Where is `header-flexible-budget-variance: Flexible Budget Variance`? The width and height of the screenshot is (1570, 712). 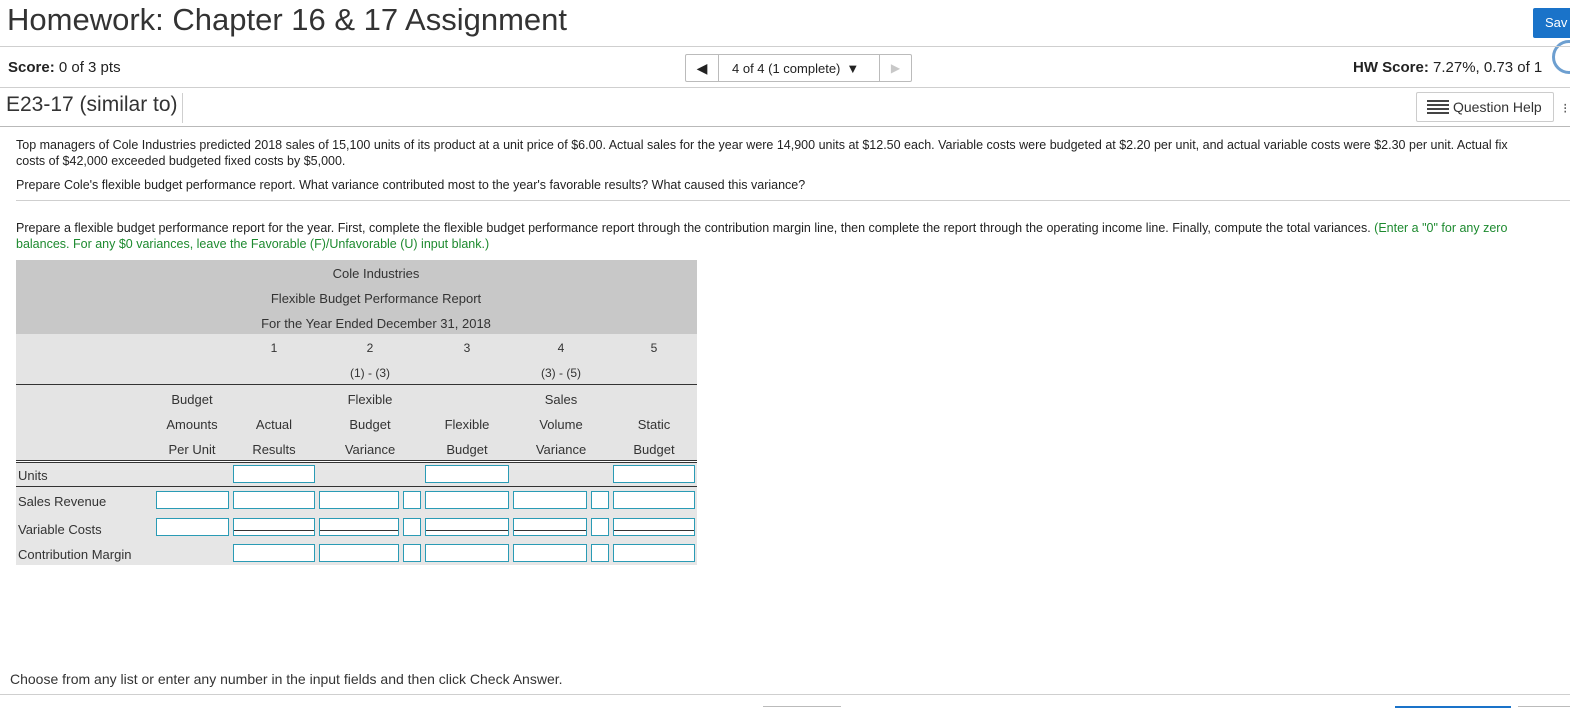
header-flexible-budget-variance: Flexible Budget Variance is located at coordinates (370, 429).